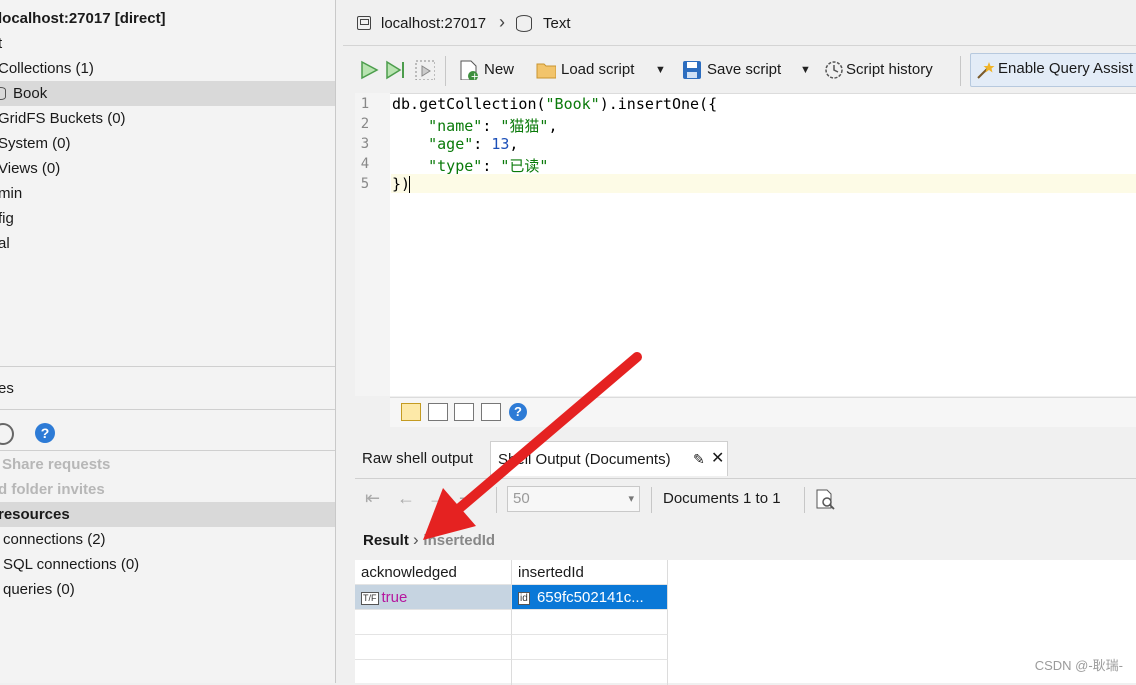 The height and width of the screenshot is (685, 1136). Describe the element at coordinates (394, 597) in the screenshot. I see `cell-value: true` at that location.